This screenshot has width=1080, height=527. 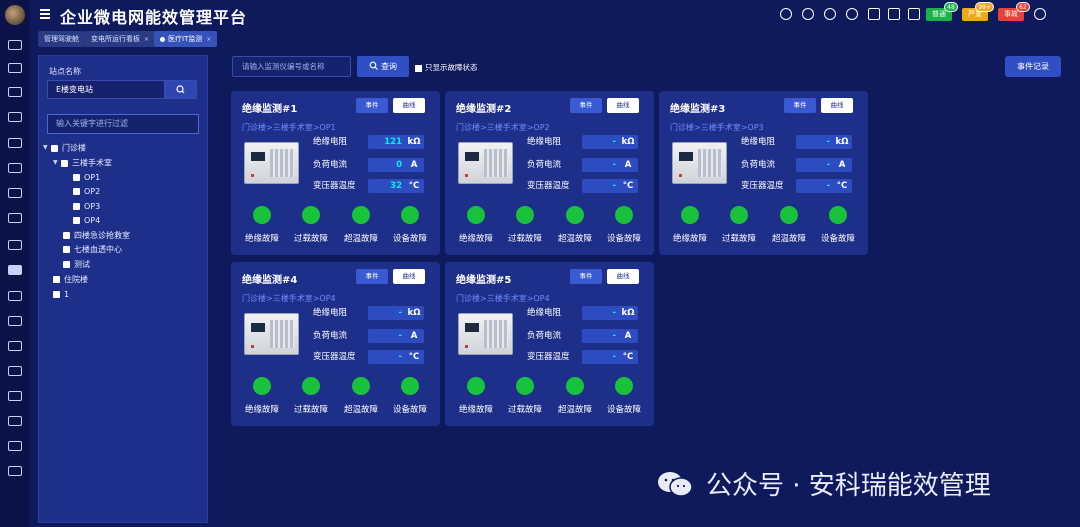 I want to click on tree-node-op1: OP1, so click(x=86, y=178).